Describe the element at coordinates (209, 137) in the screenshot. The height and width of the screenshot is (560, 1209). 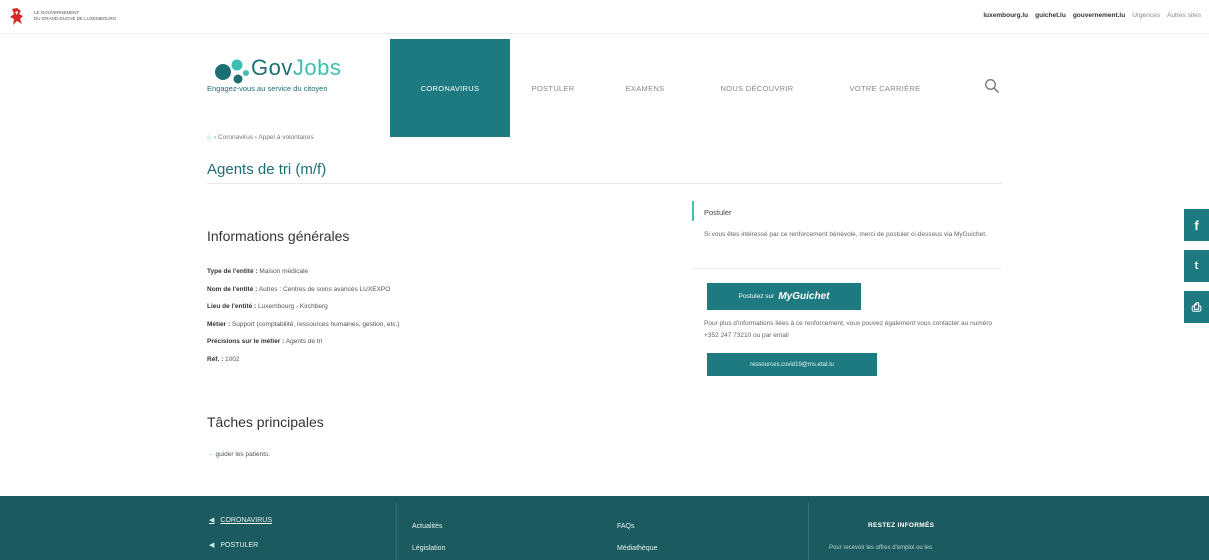
I see `home-icon: ⌂` at that location.